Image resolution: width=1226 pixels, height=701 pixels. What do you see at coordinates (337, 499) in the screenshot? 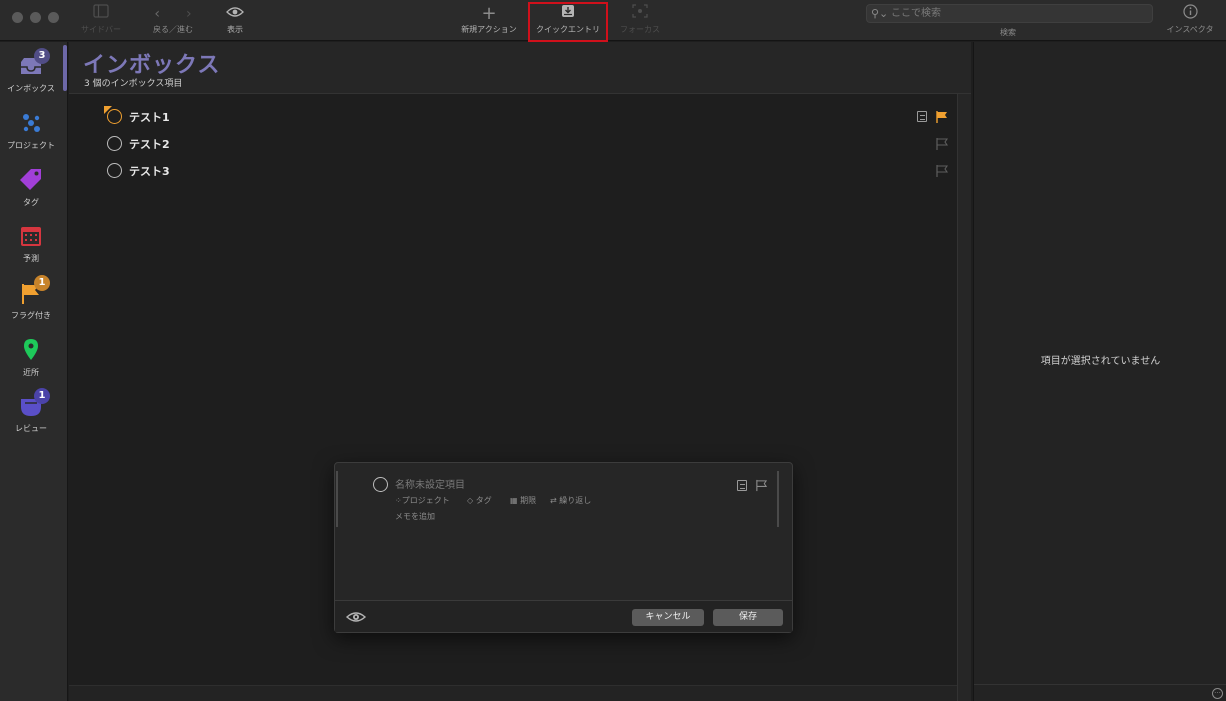
I see `quick-entry-left-edge` at bounding box center [337, 499].